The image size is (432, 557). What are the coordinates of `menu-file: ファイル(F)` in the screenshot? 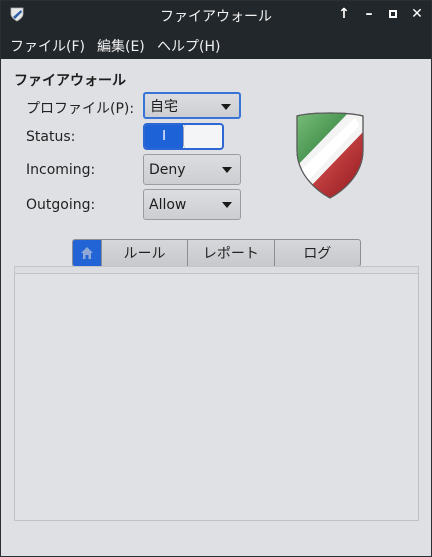 It's located at (47, 46).